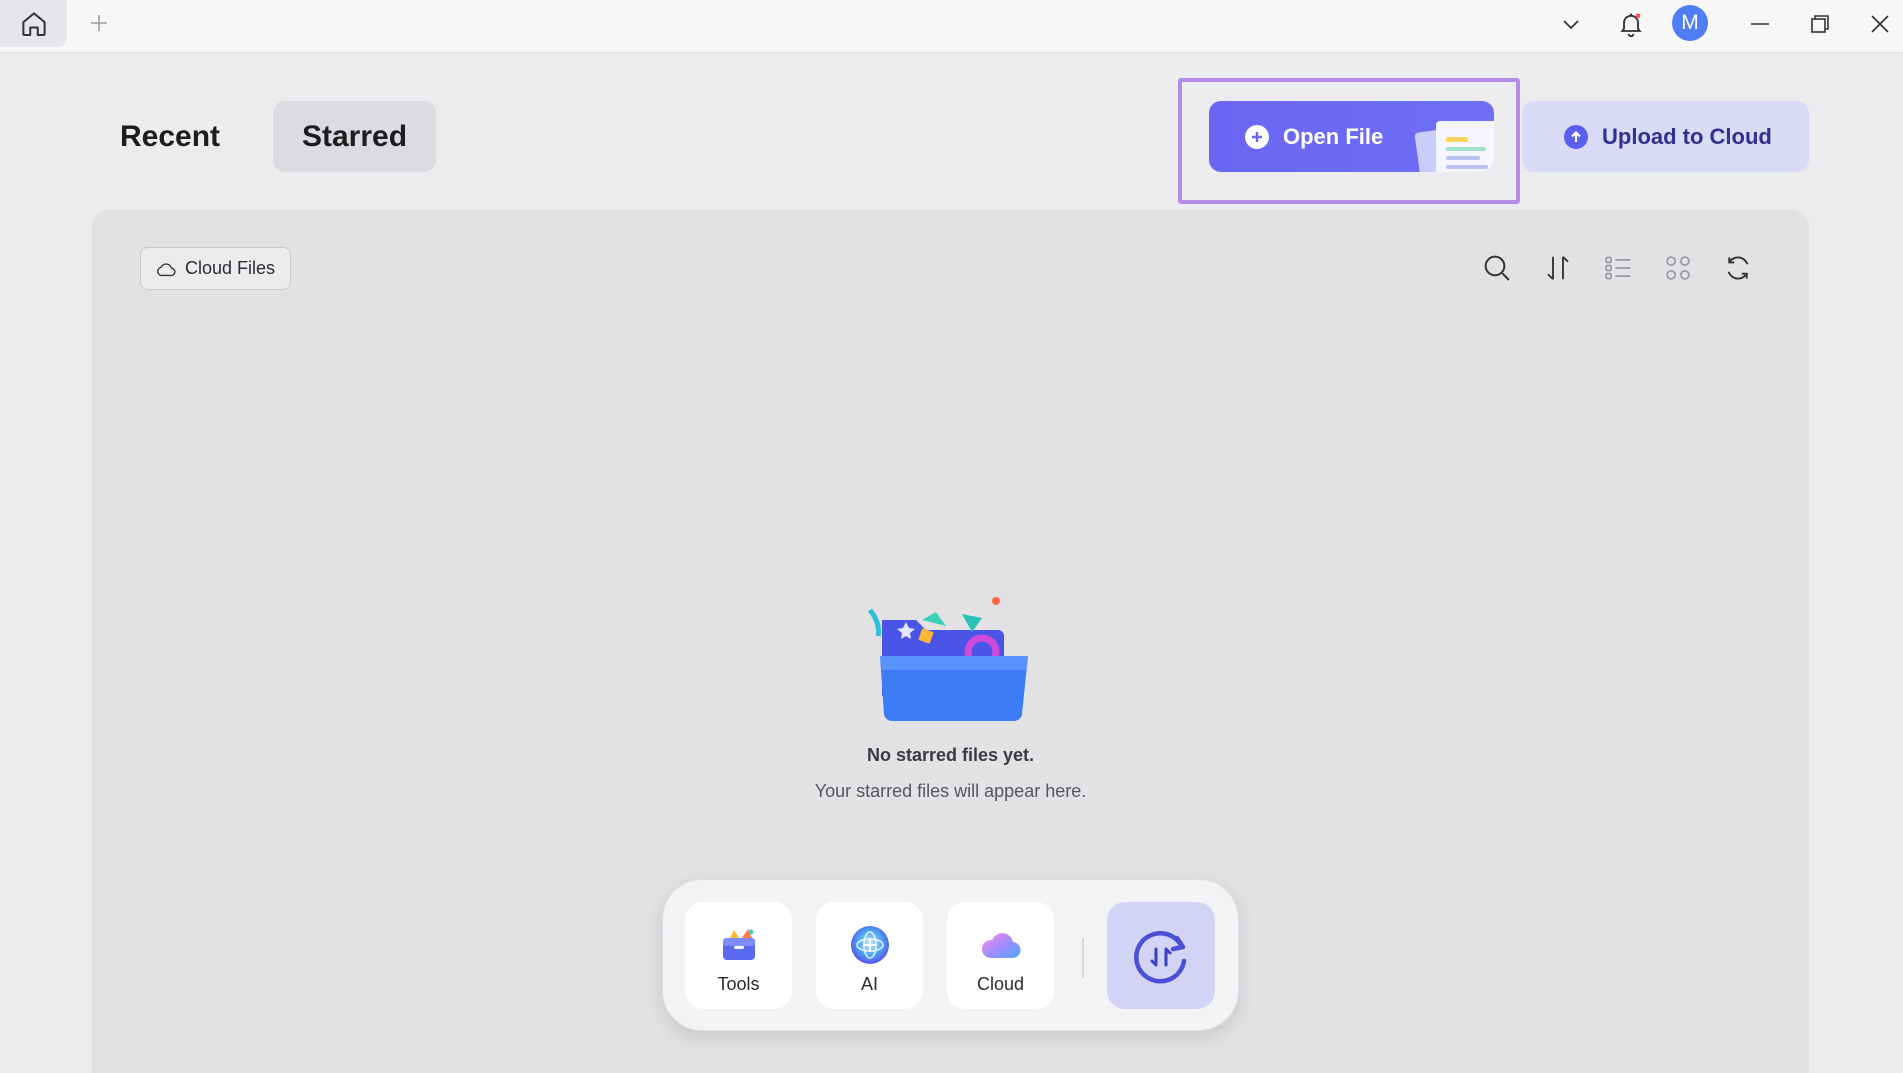  I want to click on minimize-icon, so click(1760, 24).